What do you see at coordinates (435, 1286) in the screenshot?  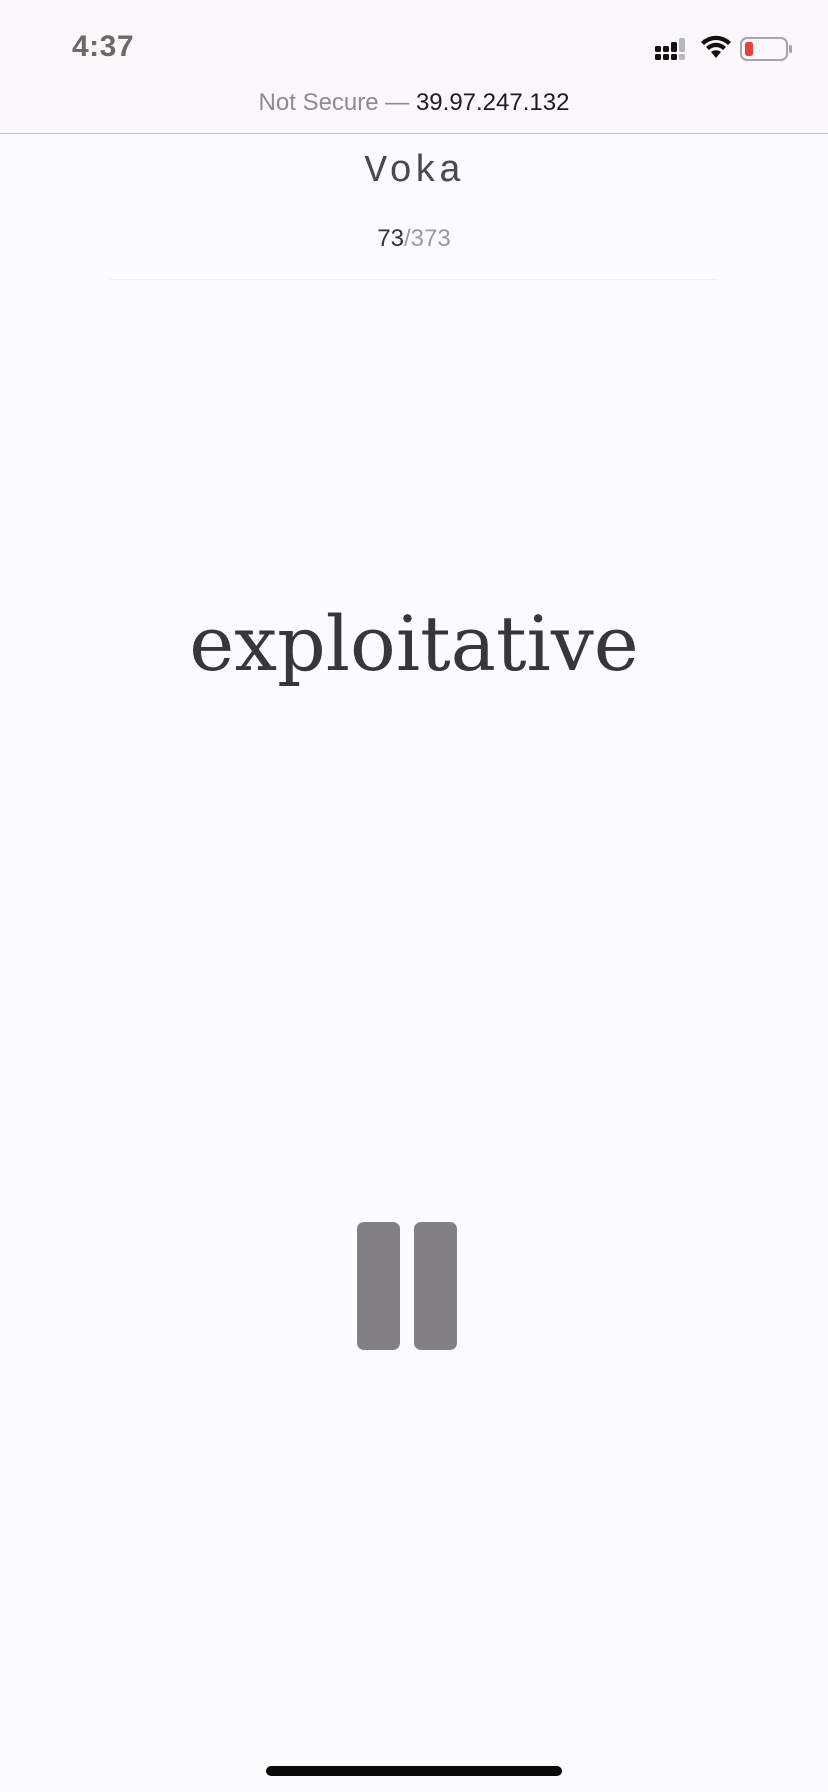 I see `pause-bar-right` at bounding box center [435, 1286].